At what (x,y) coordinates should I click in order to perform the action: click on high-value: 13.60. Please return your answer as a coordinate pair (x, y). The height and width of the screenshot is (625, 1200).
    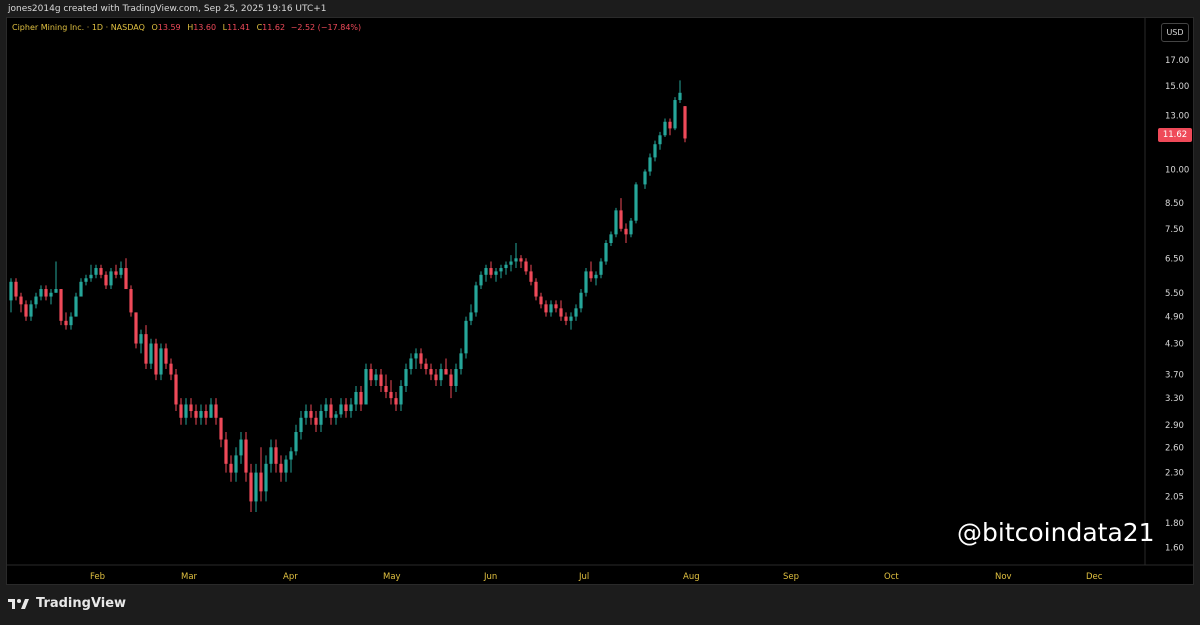
    Looking at the image, I should click on (205, 27).